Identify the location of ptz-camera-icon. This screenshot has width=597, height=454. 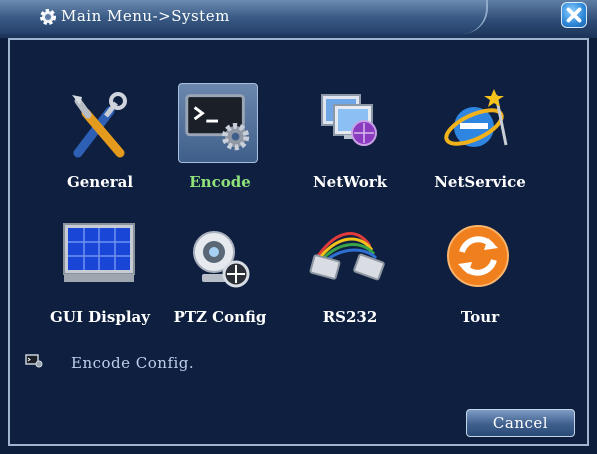
(221, 259).